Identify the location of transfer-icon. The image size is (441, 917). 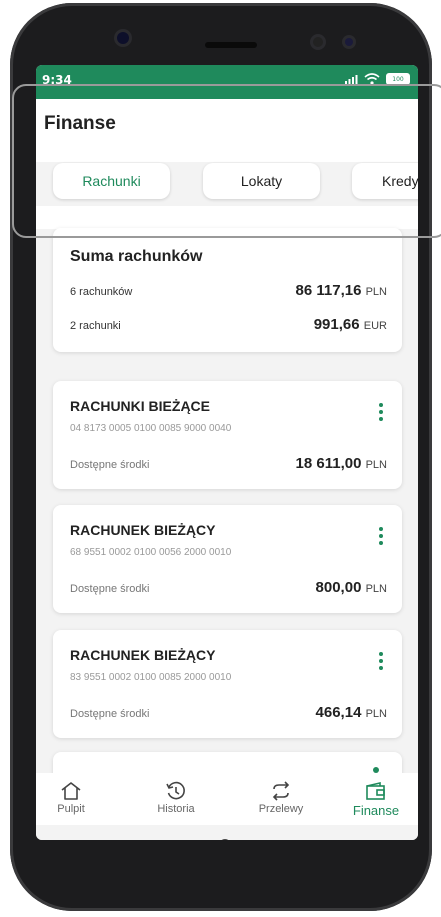
(281, 791).